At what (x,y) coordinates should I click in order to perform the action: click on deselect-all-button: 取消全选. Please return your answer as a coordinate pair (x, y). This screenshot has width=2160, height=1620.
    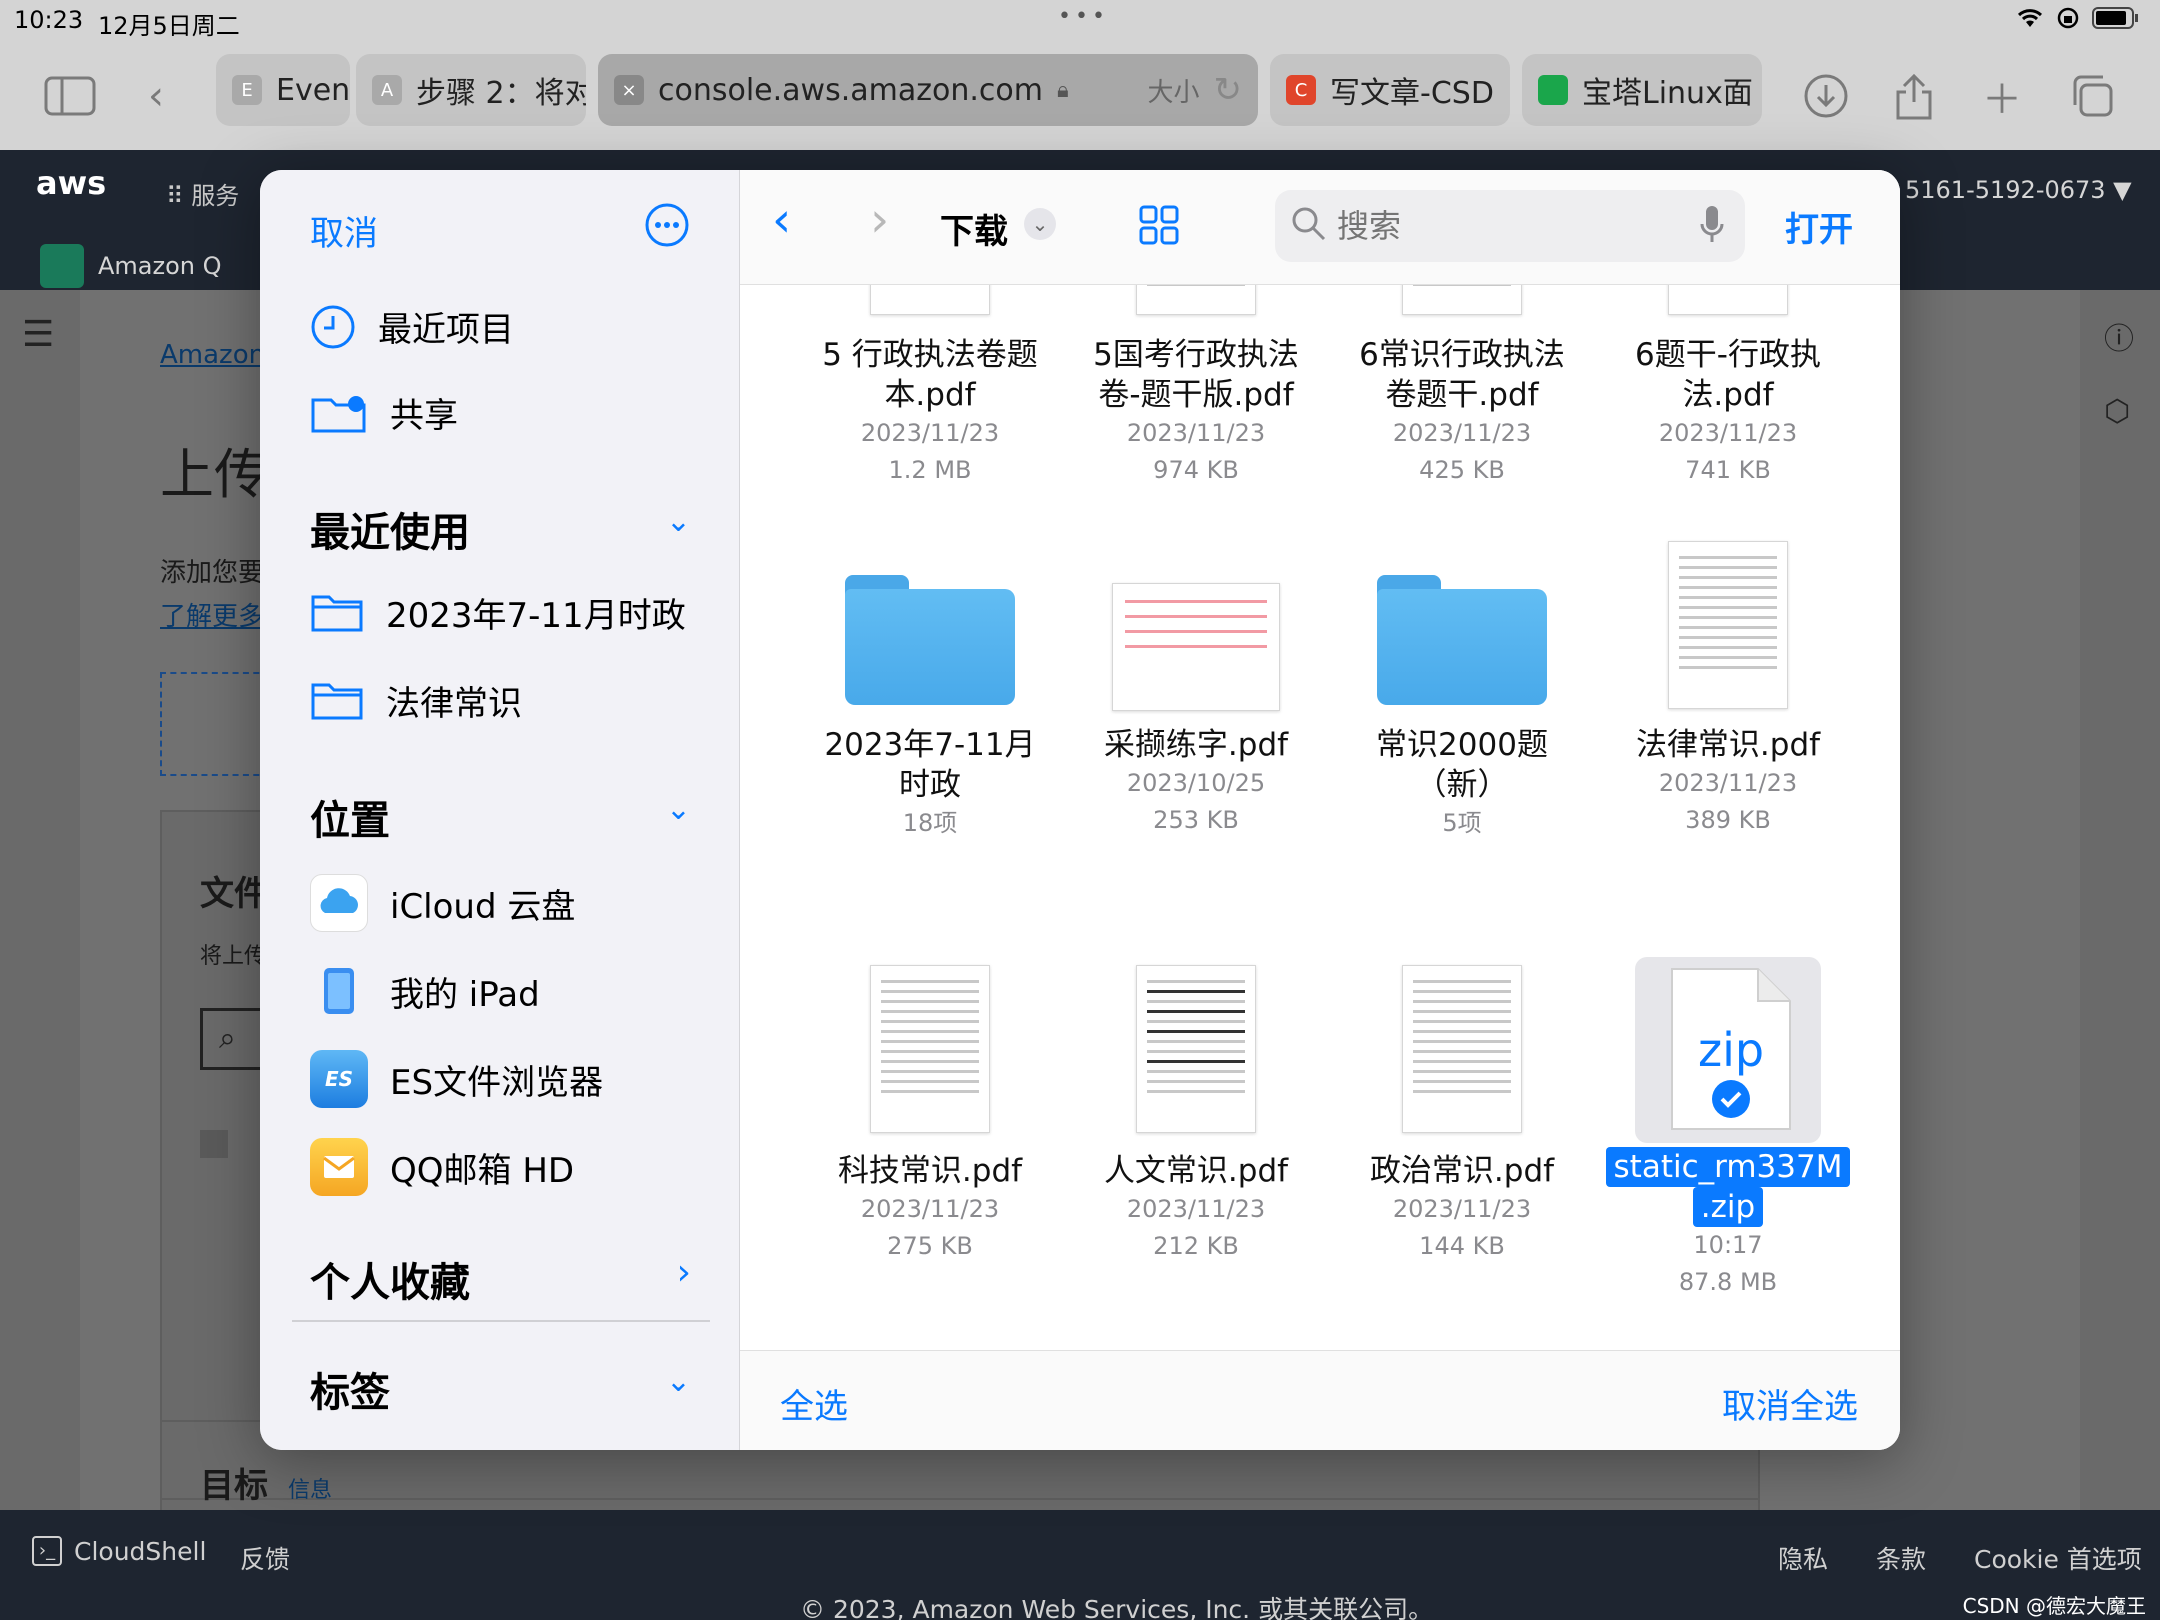
    Looking at the image, I should click on (1790, 1403).